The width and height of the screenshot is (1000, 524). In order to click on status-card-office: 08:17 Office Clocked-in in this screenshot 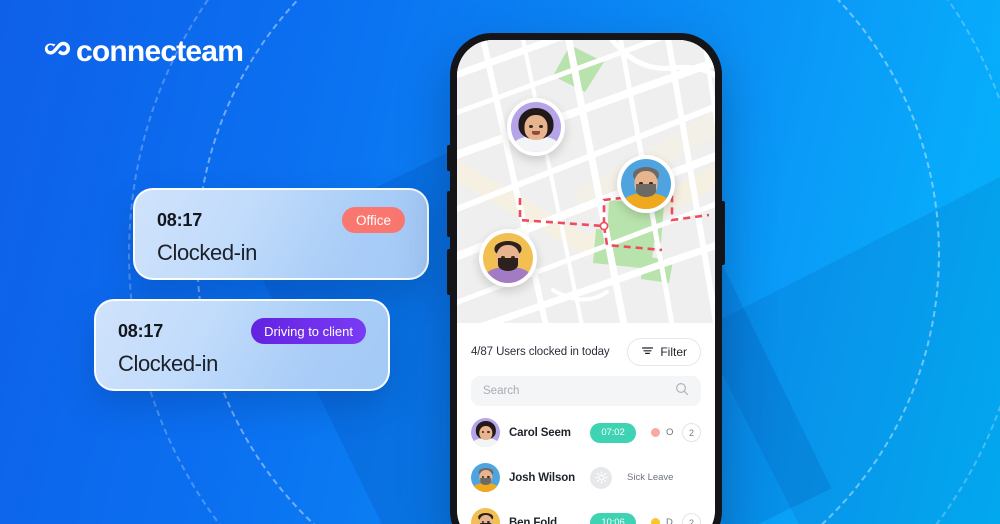, I will do `click(281, 234)`.